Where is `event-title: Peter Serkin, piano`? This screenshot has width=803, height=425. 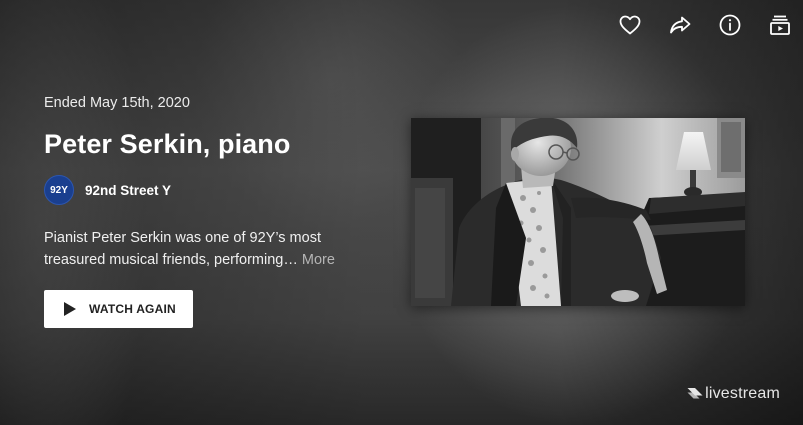 event-title: Peter Serkin, piano is located at coordinates (167, 144).